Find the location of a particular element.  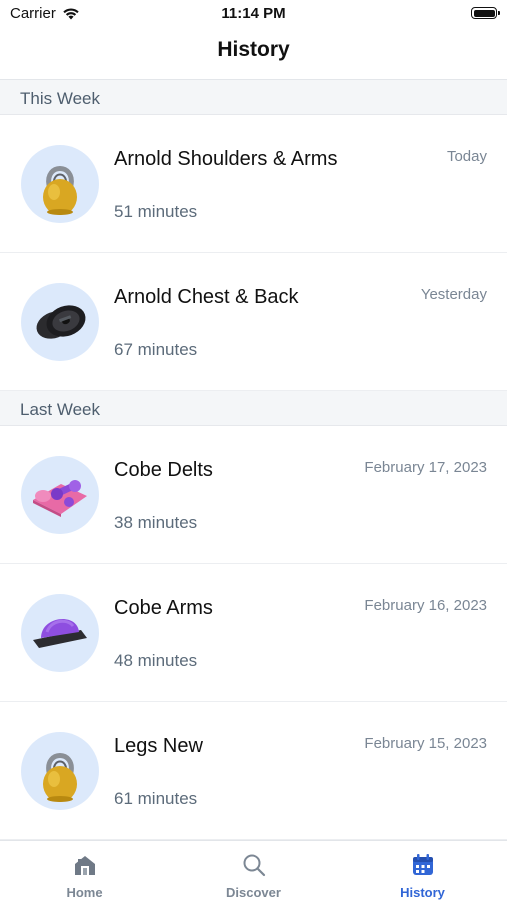

tab-home: Home is located at coordinates (84, 871).